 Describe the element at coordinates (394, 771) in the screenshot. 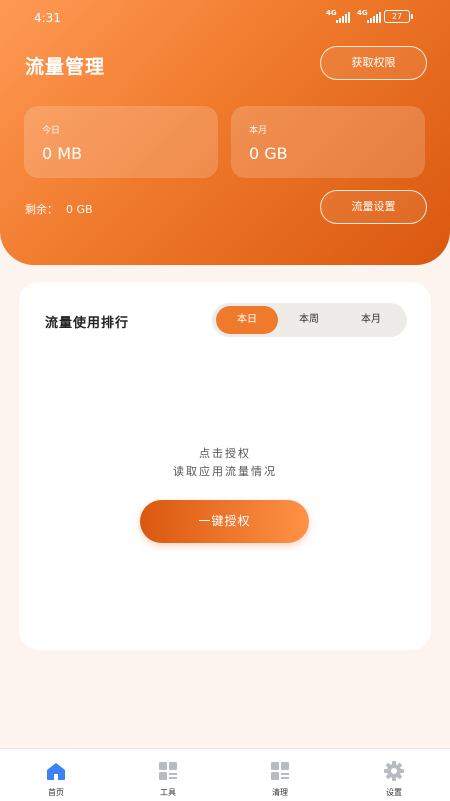

I see `settings-gear-icon` at that location.